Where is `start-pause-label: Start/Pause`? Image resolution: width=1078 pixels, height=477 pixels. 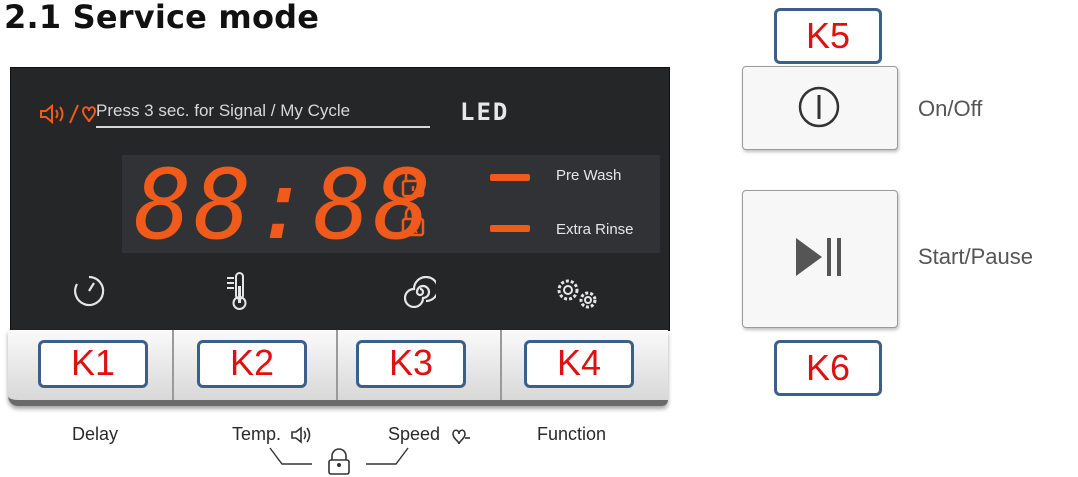 start-pause-label: Start/Pause is located at coordinates (975, 256).